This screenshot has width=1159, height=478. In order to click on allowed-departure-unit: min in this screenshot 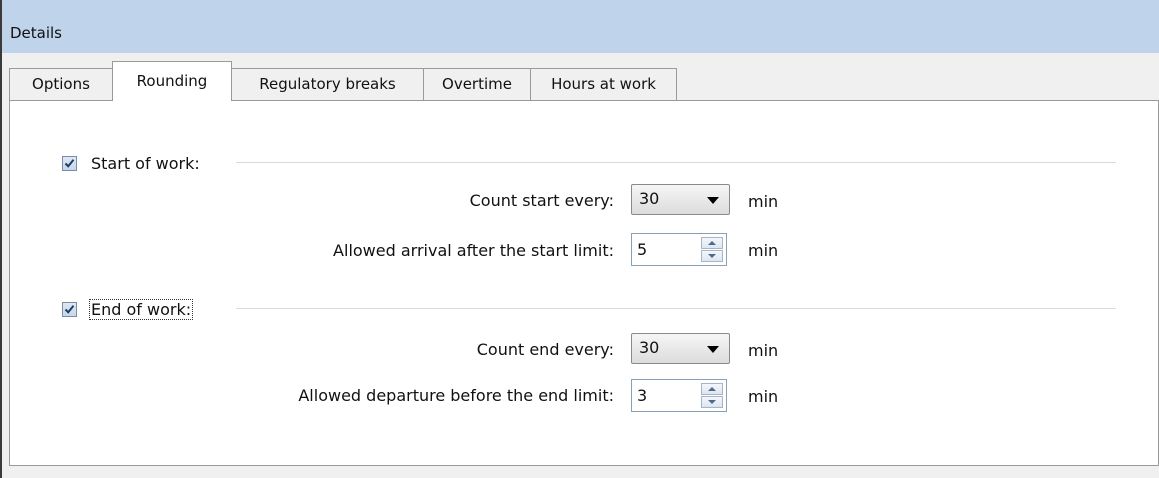, I will do `click(763, 396)`.